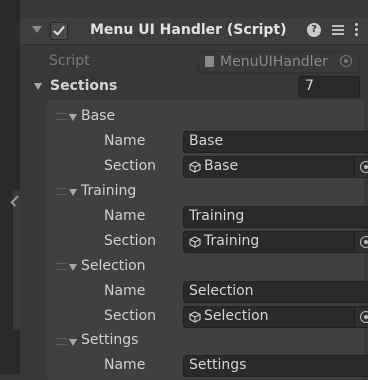 This screenshot has height=380, width=368. I want to click on script-field: MenuUIHandler, so click(279, 62).